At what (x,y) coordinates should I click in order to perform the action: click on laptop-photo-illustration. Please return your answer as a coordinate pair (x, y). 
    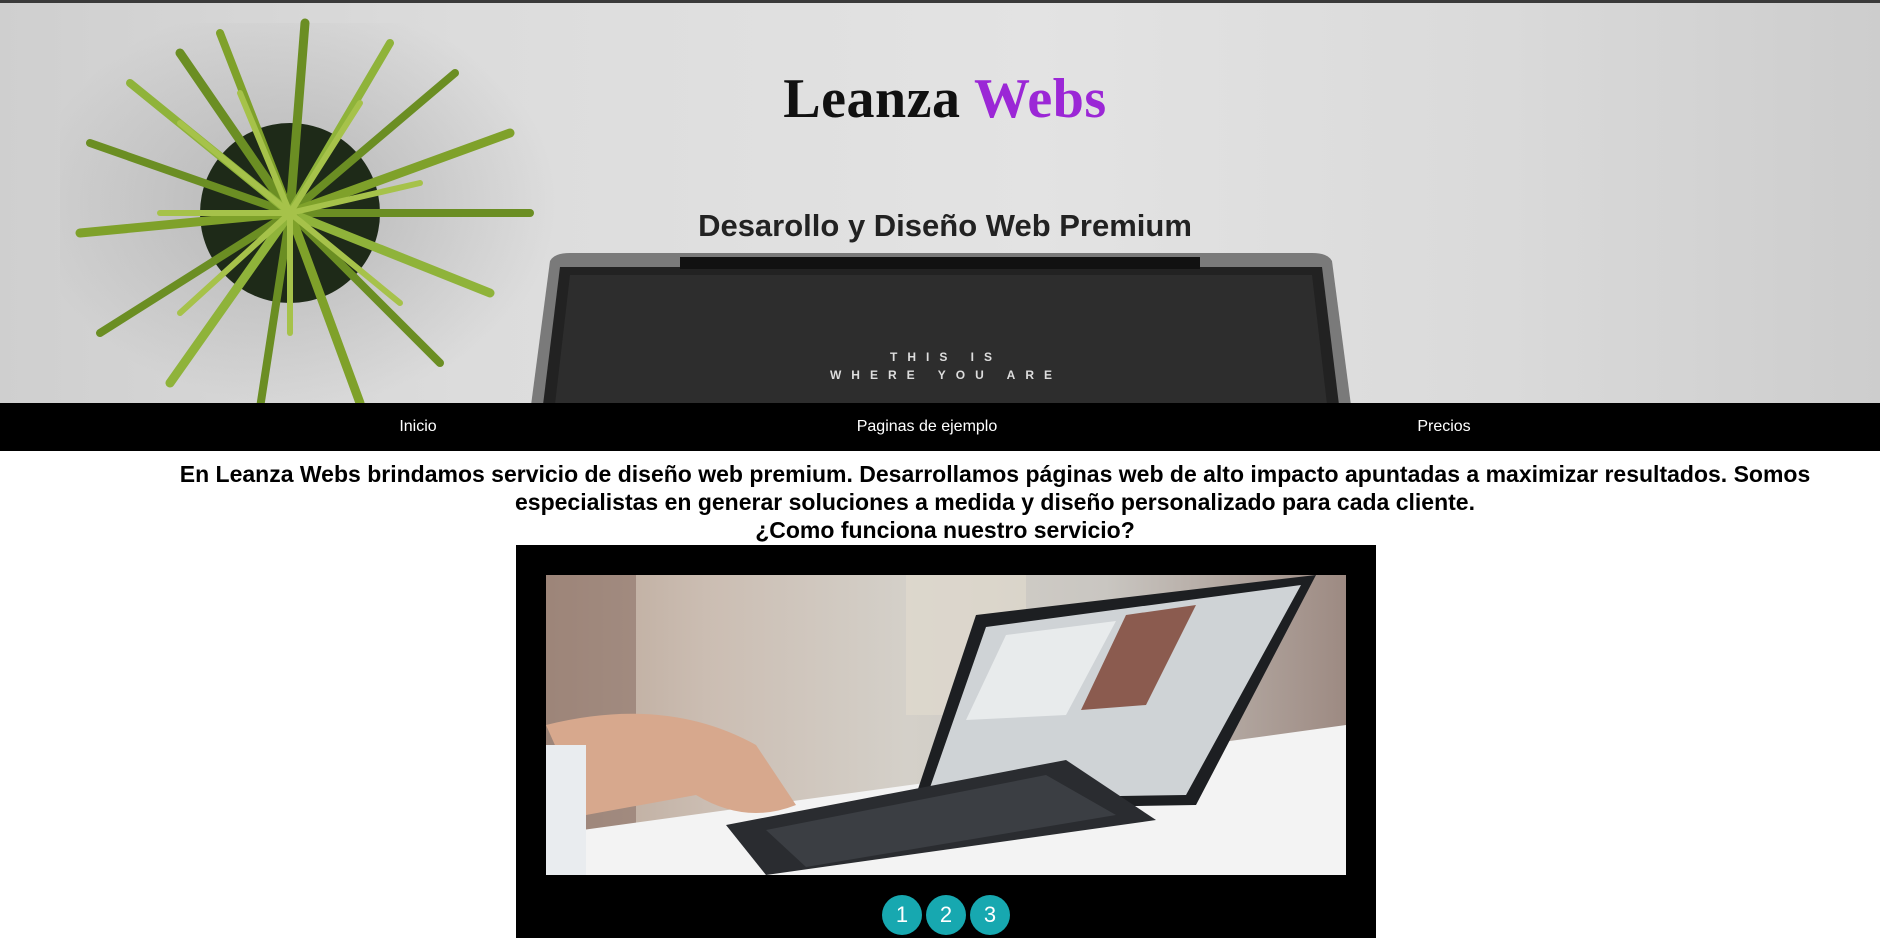
    Looking at the image, I should click on (946, 725).